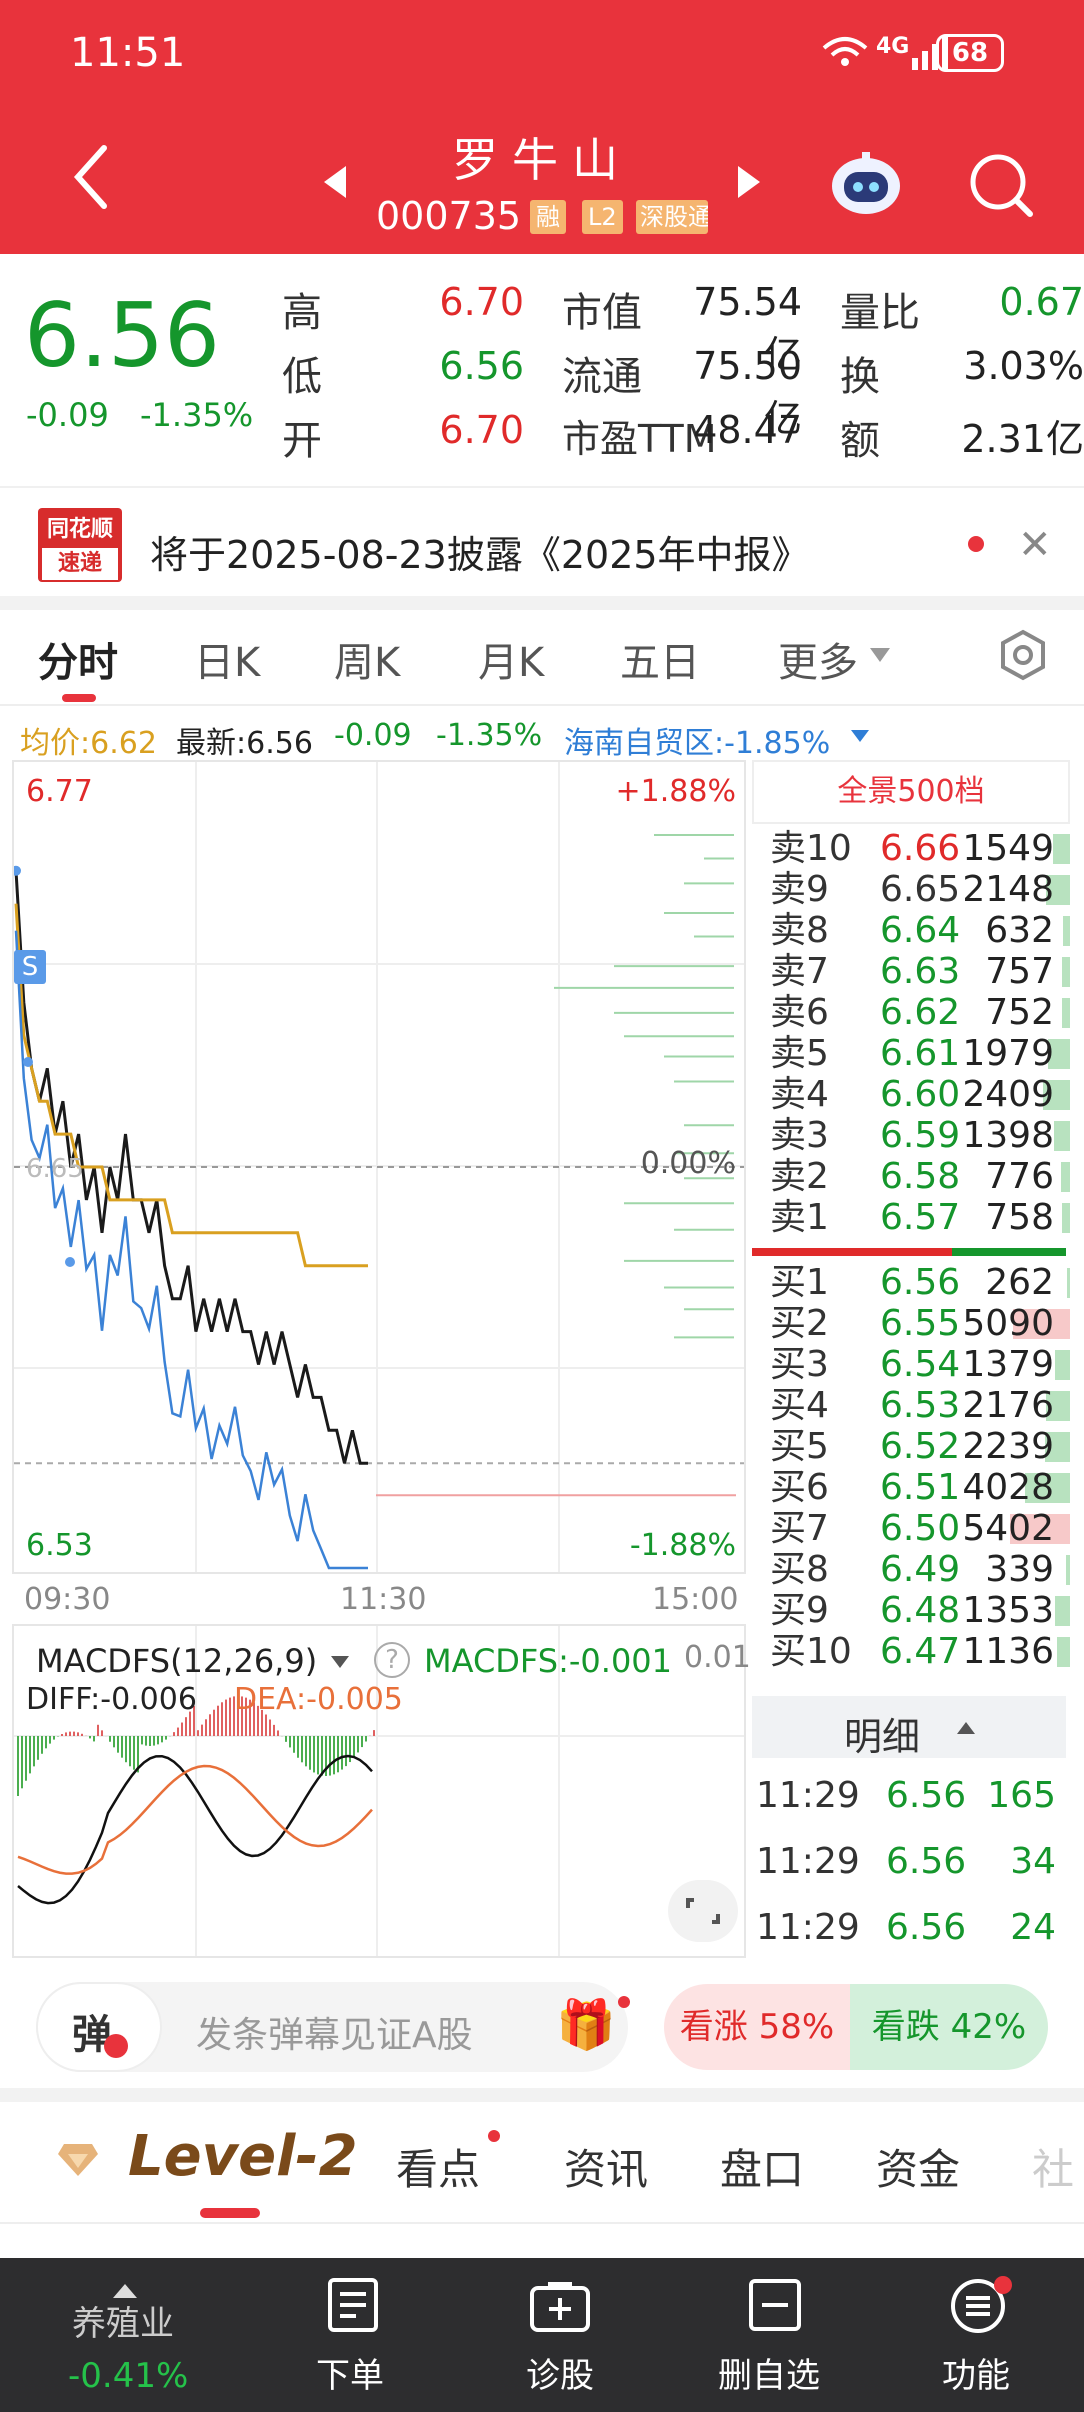  Describe the element at coordinates (915, 1528) in the screenshot. I see `bid-row: 买7 6.50 5402` at that location.